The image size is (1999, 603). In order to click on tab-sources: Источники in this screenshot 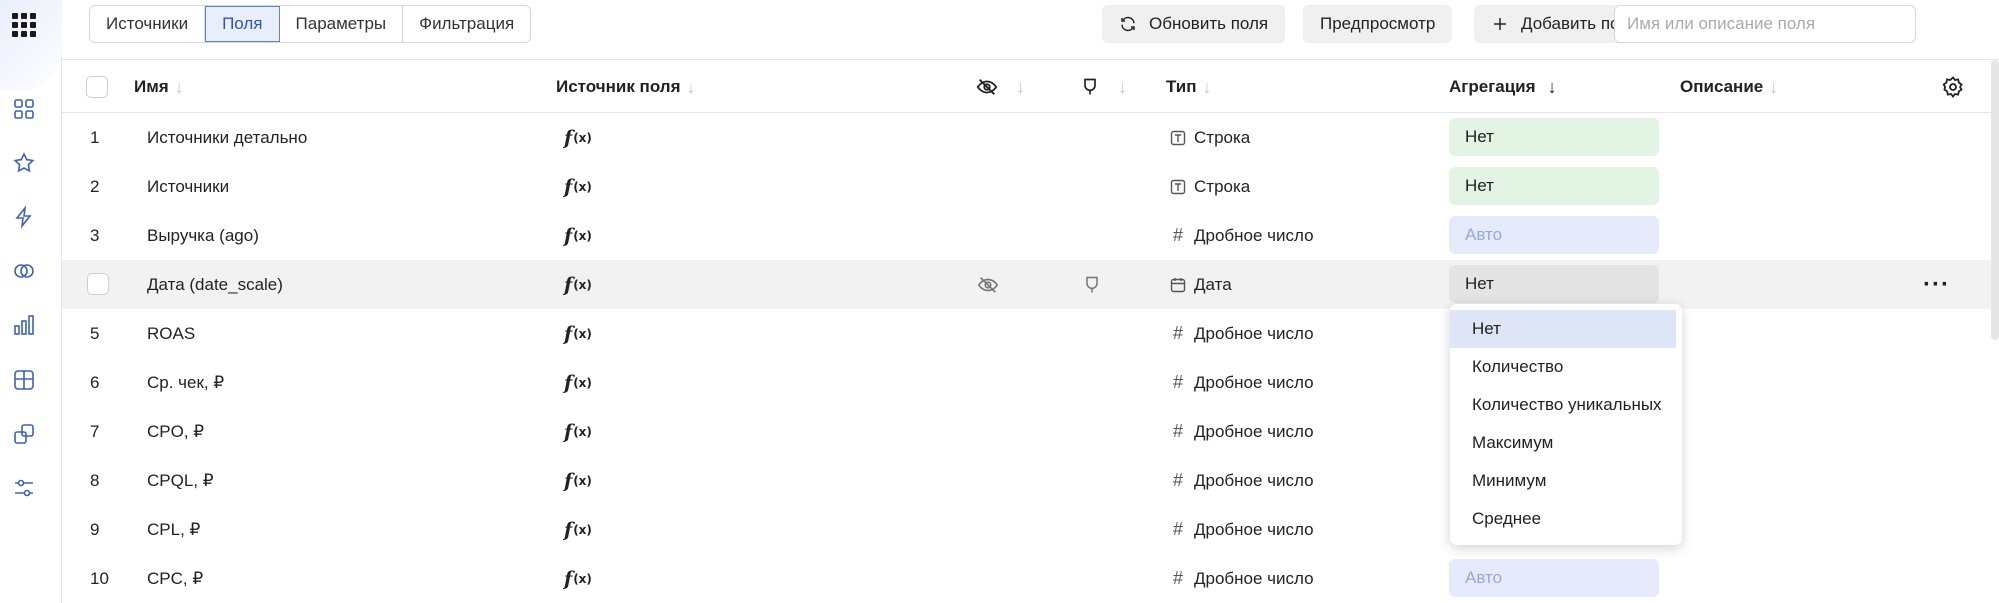, I will do `click(148, 24)`.